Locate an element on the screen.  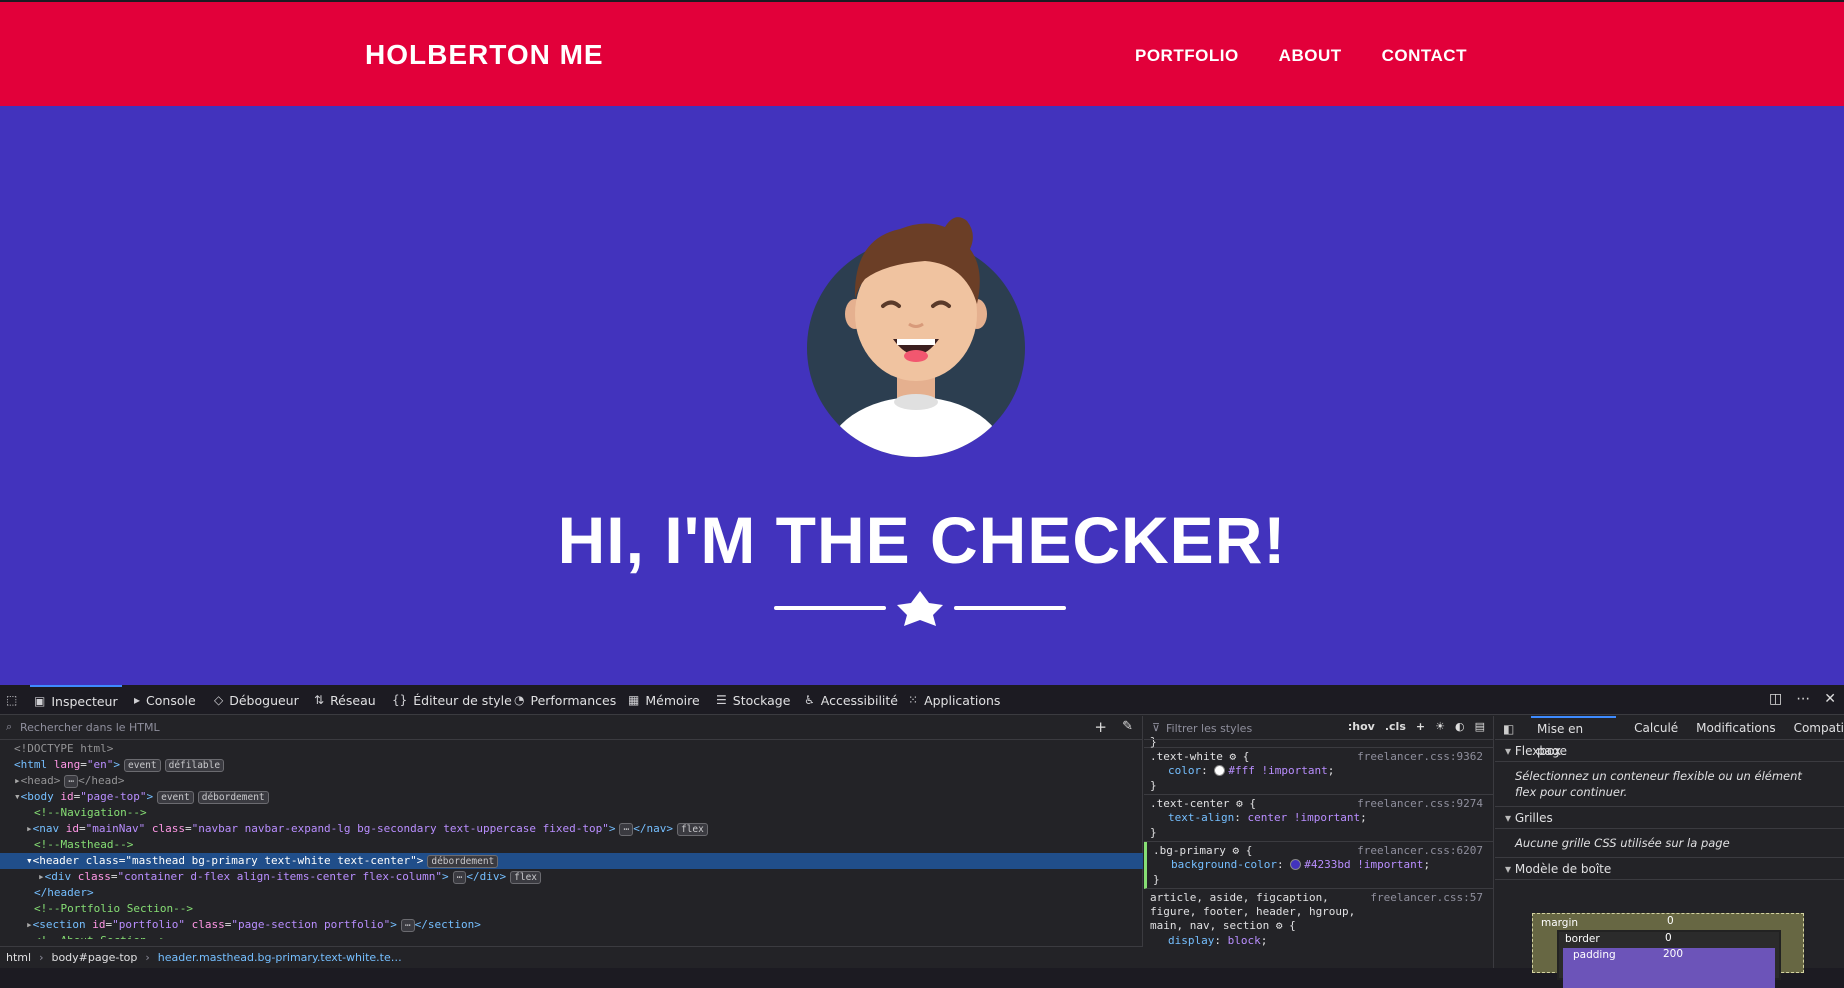
close-icon: ✕ is located at coordinates (1830, 699).